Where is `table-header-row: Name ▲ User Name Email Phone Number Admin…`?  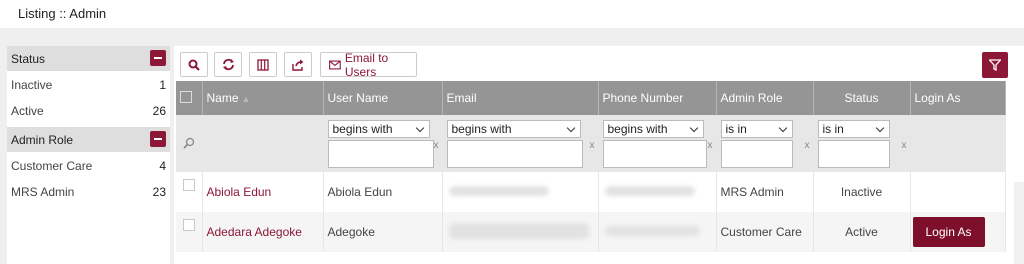
table-header-row: Name ▲ User Name Email Phone Number Admin… is located at coordinates (591, 98).